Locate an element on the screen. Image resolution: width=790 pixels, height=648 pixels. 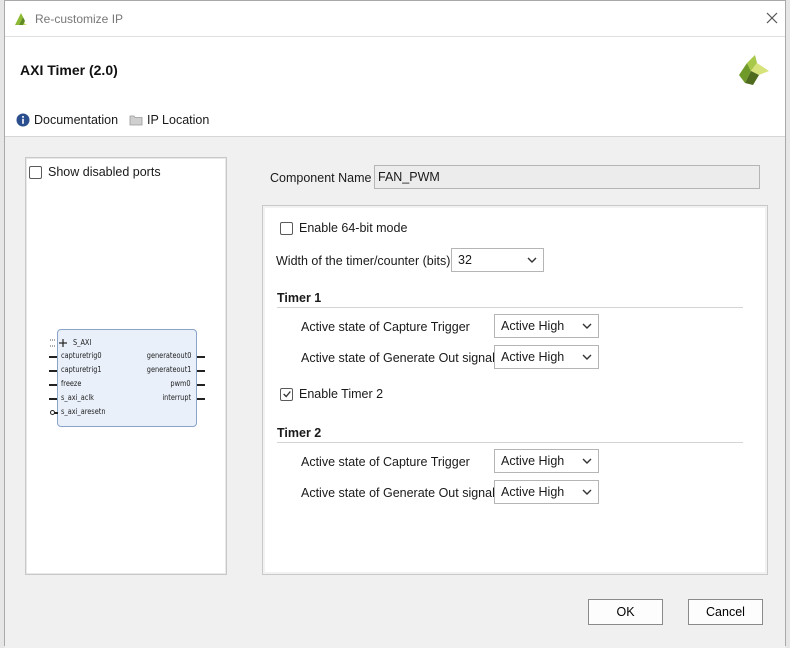
port-right: generateout1 is located at coordinates (168, 369).